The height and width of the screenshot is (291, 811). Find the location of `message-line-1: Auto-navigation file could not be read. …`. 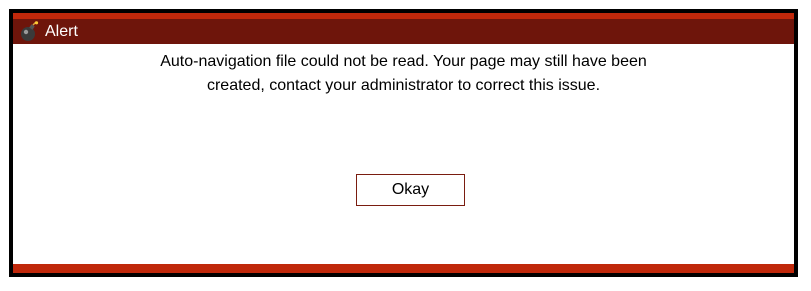

message-line-1: Auto-navigation file could not be read. … is located at coordinates (403, 61).